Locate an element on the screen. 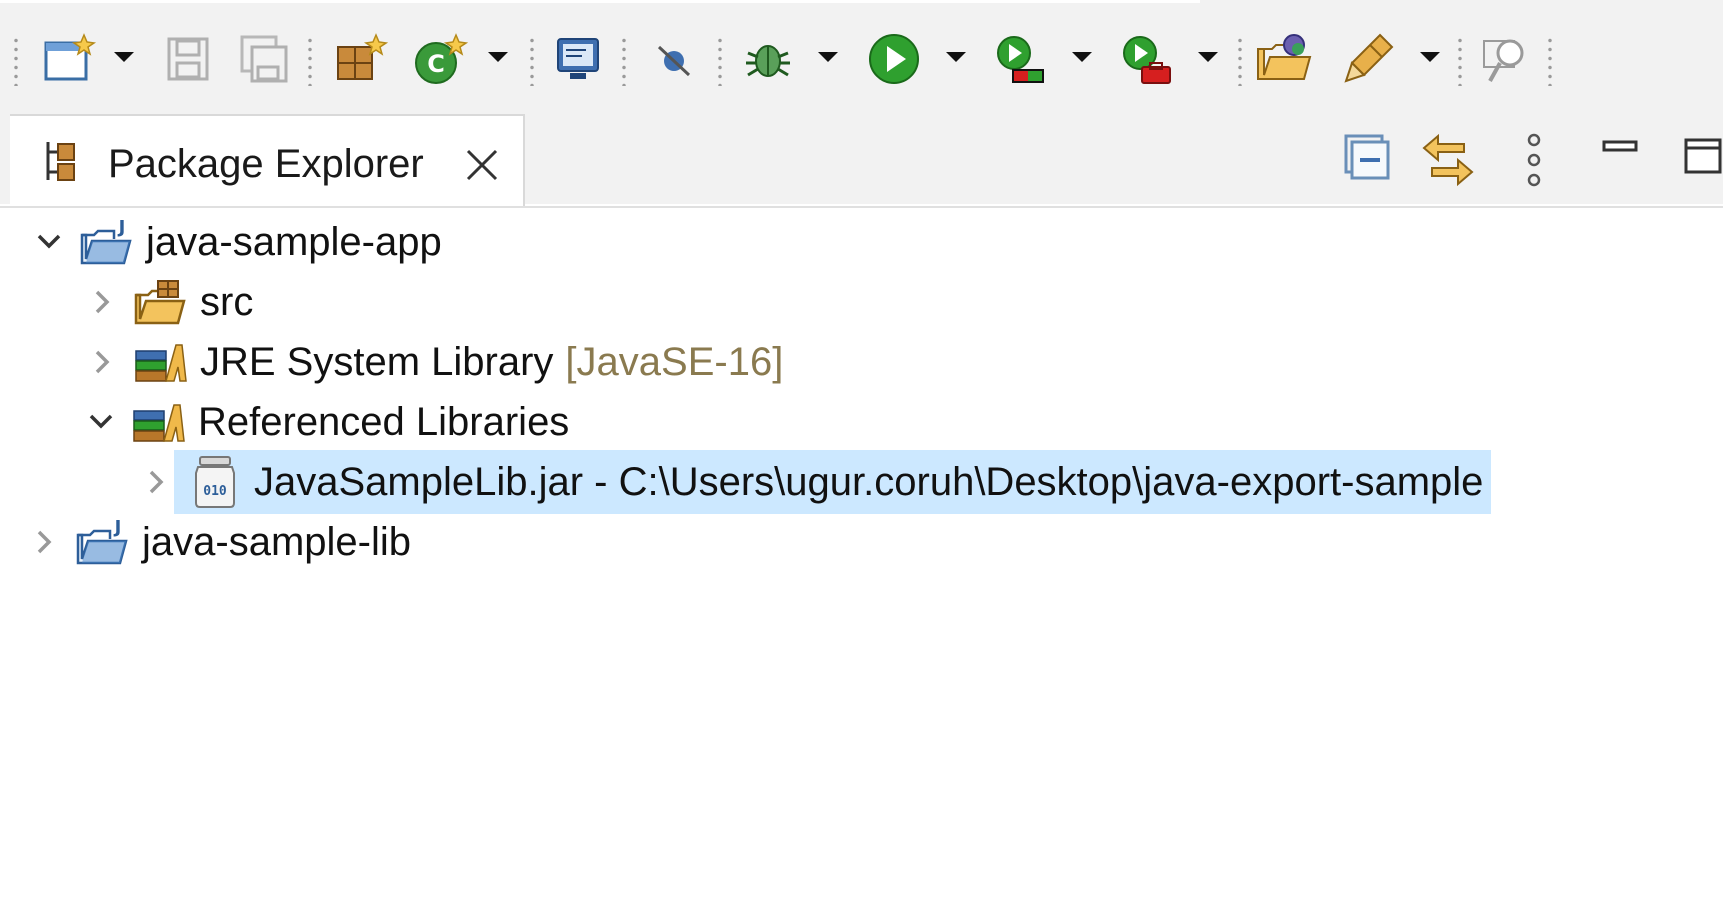 The width and height of the screenshot is (1723, 898). close-icon is located at coordinates (482, 167).